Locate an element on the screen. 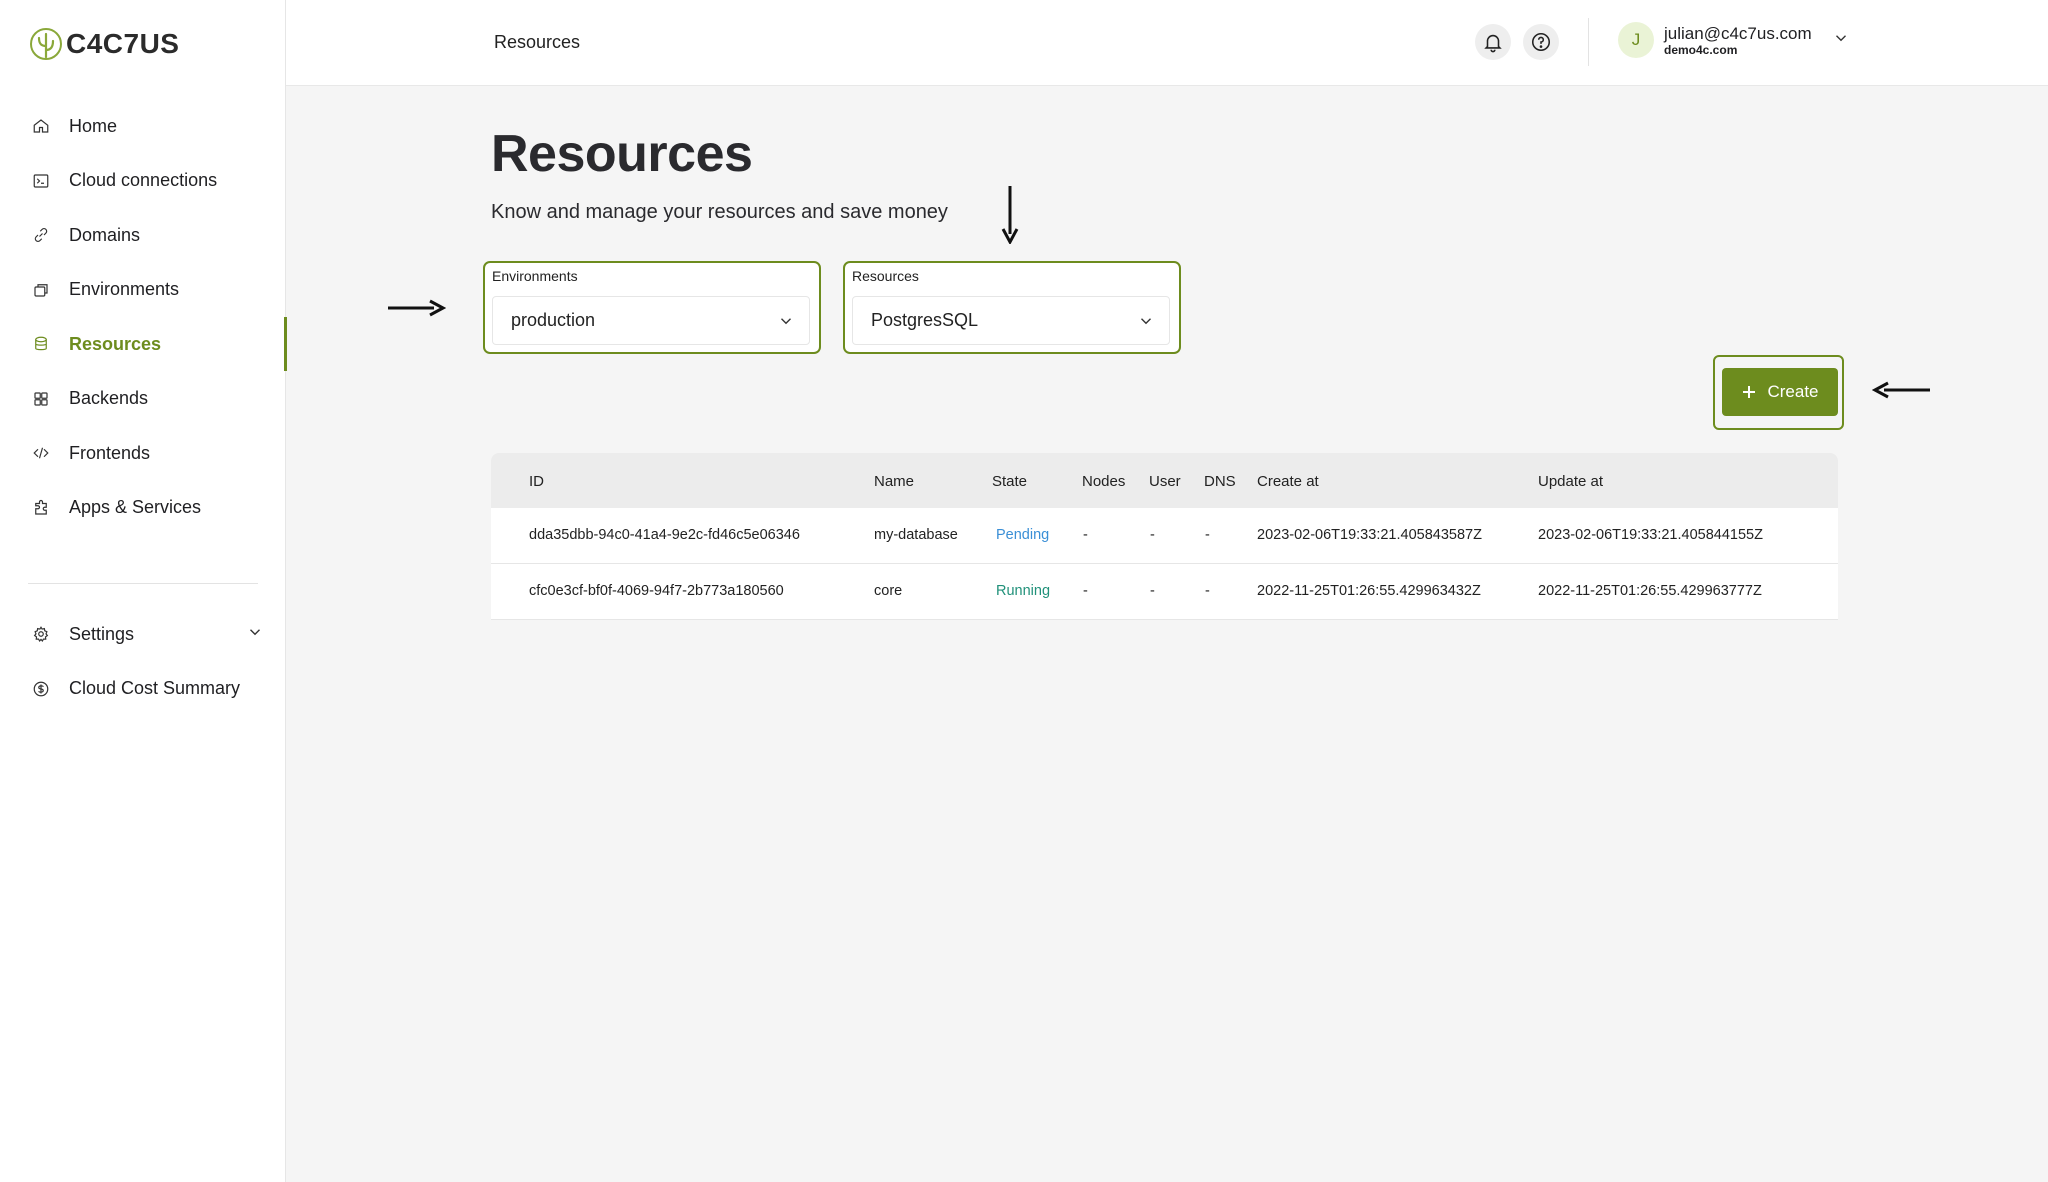 This screenshot has width=2048, height=1182. resource-label: Resources is located at coordinates (885, 276).